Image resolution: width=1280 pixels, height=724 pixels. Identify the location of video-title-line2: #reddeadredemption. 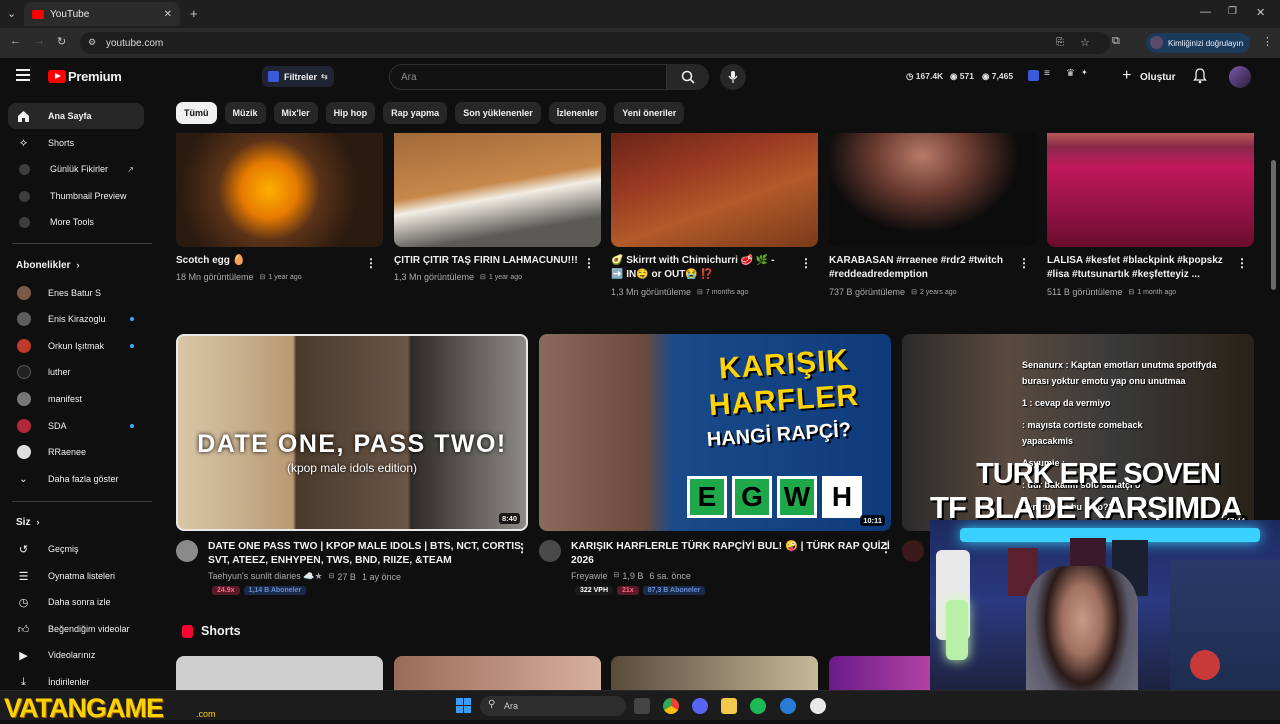
(878, 275).